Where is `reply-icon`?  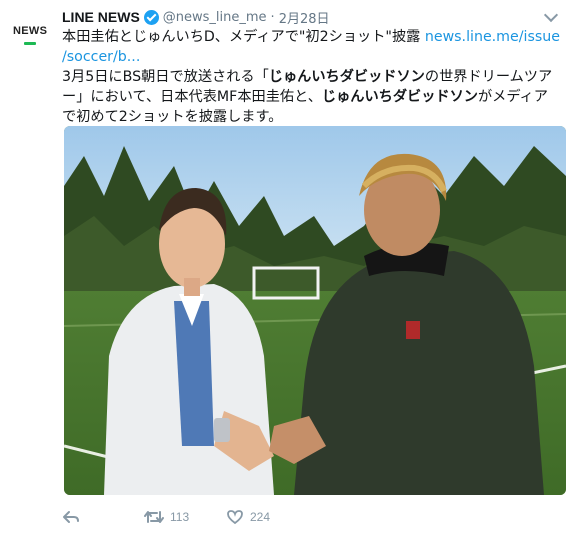
reply-icon is located at coordinates (71, 517).